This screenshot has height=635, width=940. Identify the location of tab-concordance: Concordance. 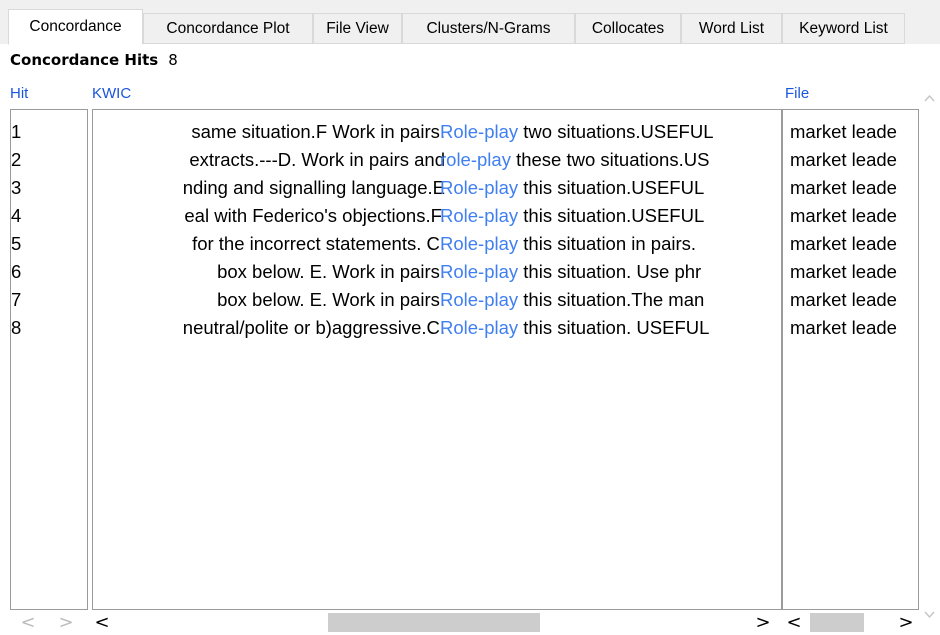
(75, 27).